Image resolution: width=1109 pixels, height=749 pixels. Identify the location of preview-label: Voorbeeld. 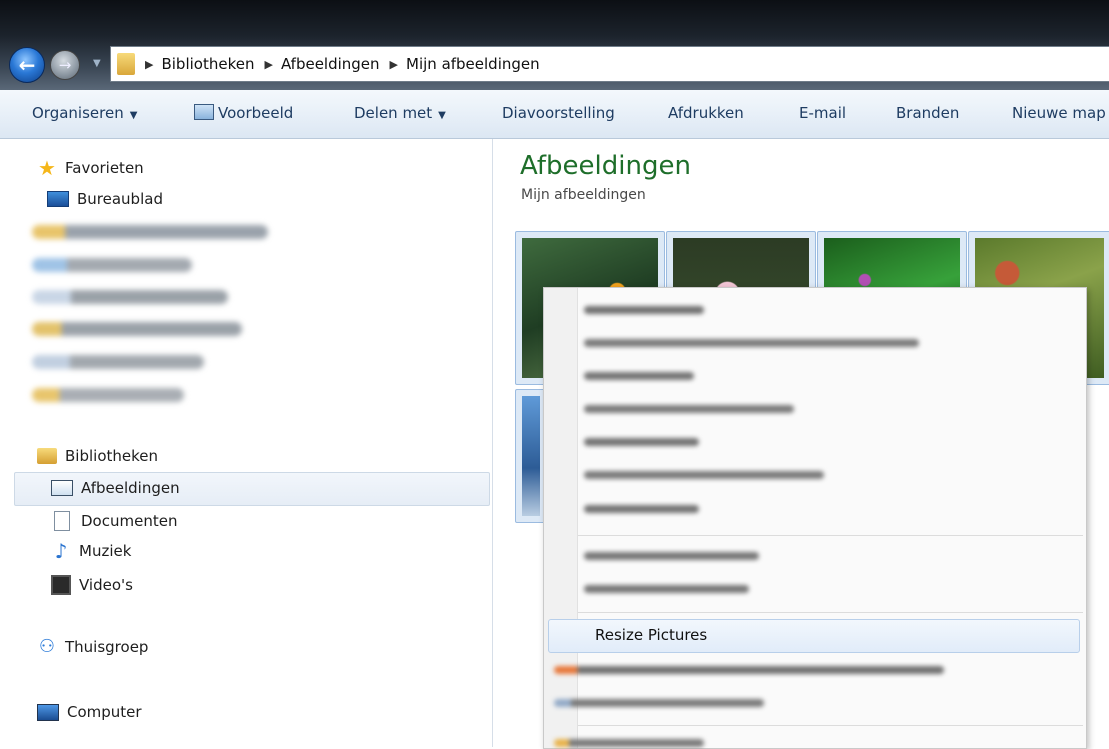
(256, 113).